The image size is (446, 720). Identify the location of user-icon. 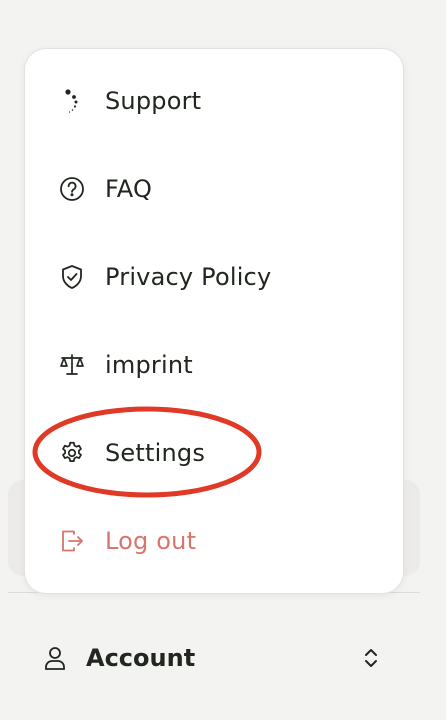
(55, 658).